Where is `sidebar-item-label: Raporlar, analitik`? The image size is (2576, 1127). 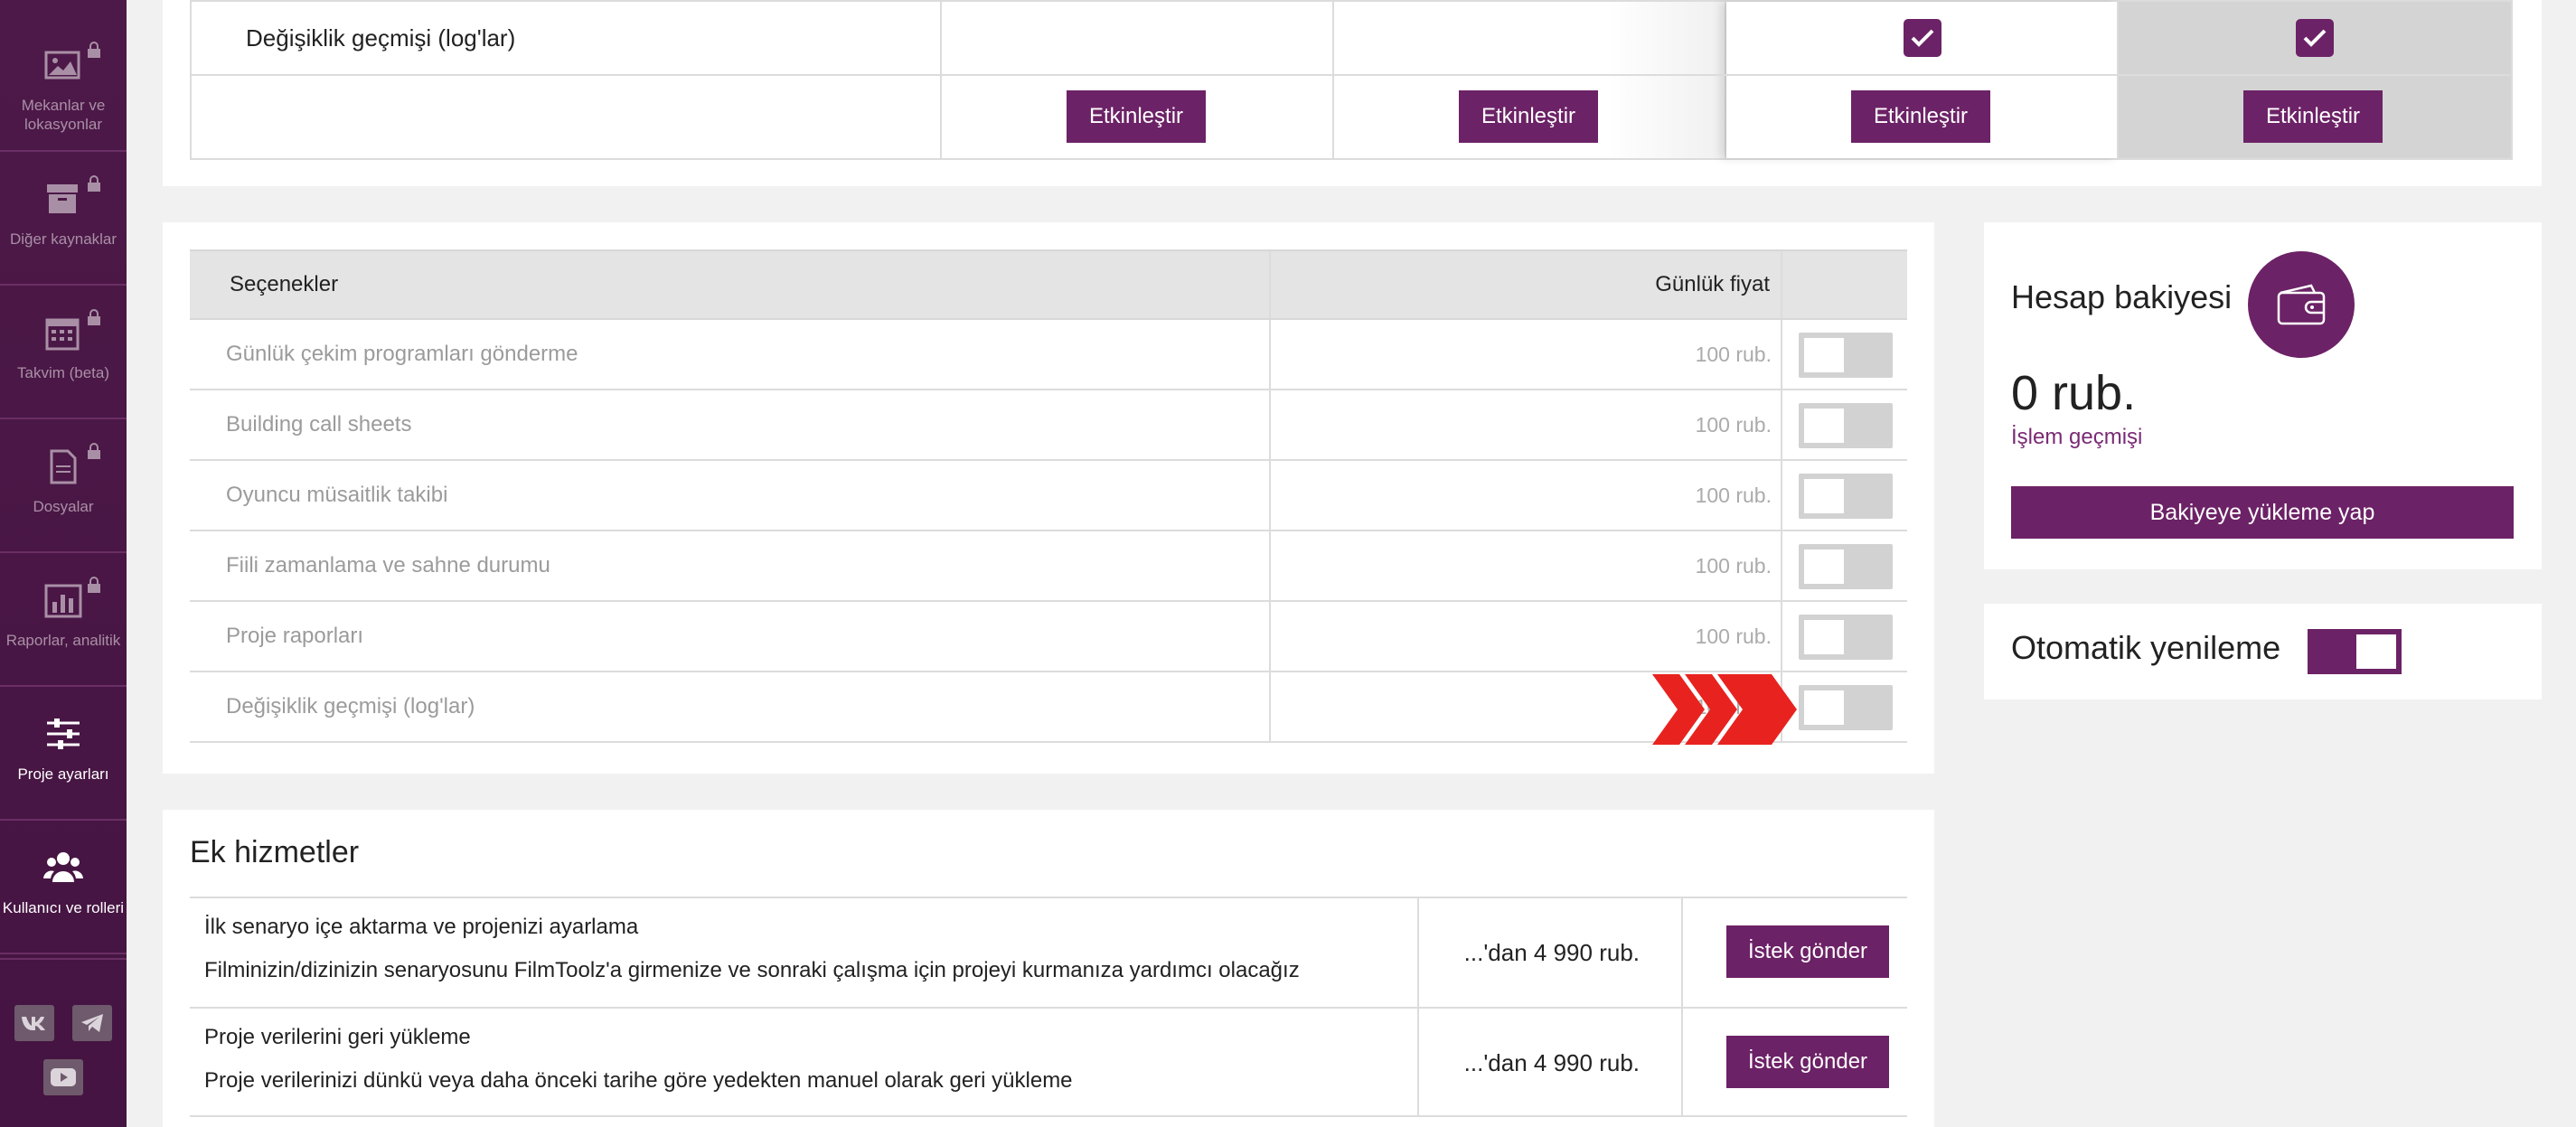 sidebar-item-label: Raporlar, analitik is located at coordinates (63, 640).